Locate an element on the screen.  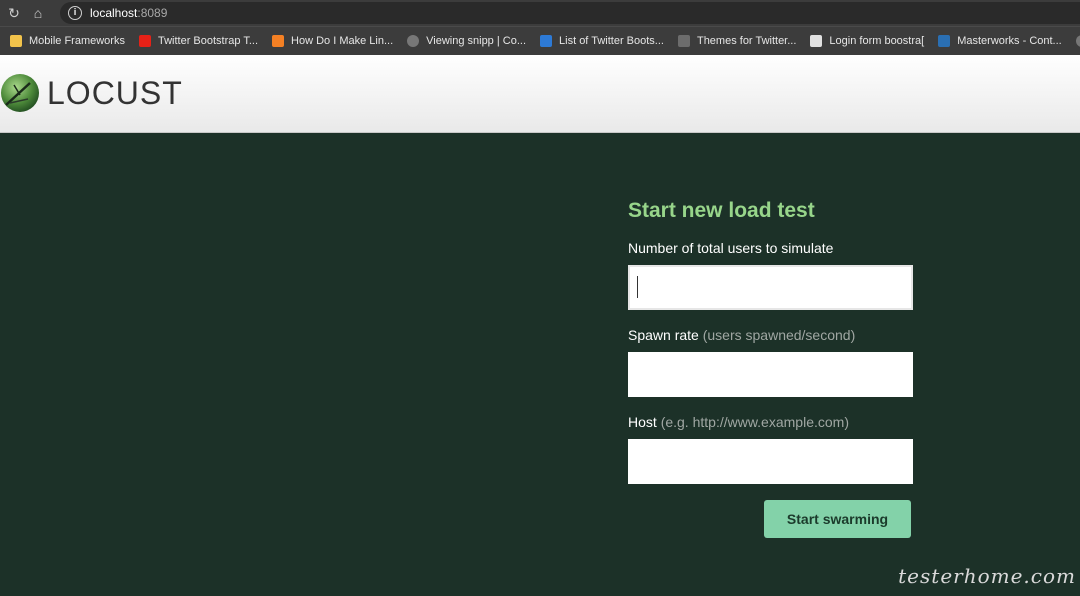
bookmark-item: Mobile Frameworks is located at coordinates (67, 41).